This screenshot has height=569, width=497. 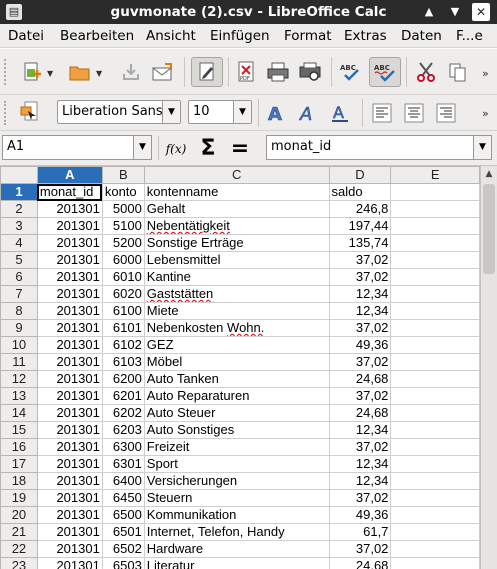 What do you see at coordinates (278, 72) in the screenshot?
I see `print-button` at bounding box center [278, 72].